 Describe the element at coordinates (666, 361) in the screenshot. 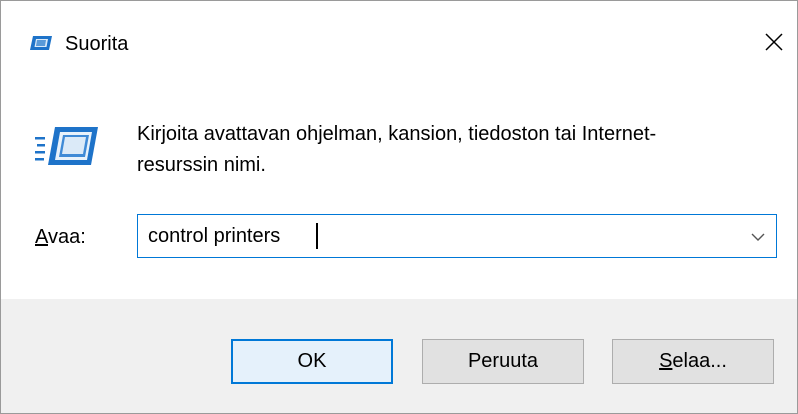

I see `browse-mnemonic: S` at that location.